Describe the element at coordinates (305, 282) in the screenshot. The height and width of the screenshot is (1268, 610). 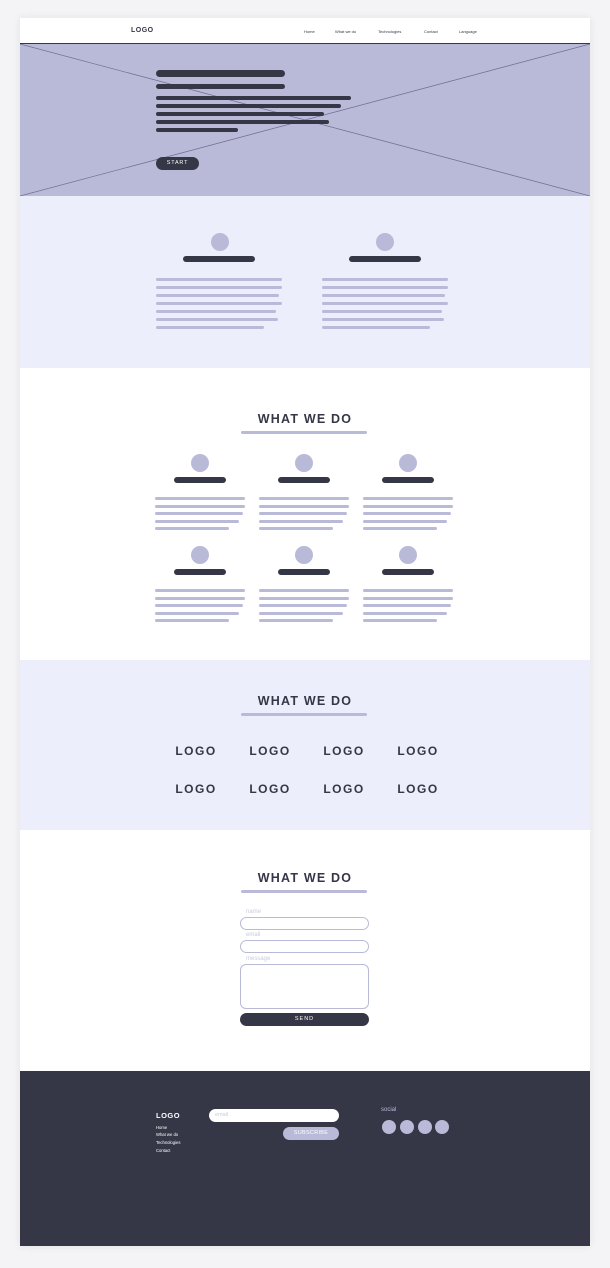
I see `intro-features-section` at that location.